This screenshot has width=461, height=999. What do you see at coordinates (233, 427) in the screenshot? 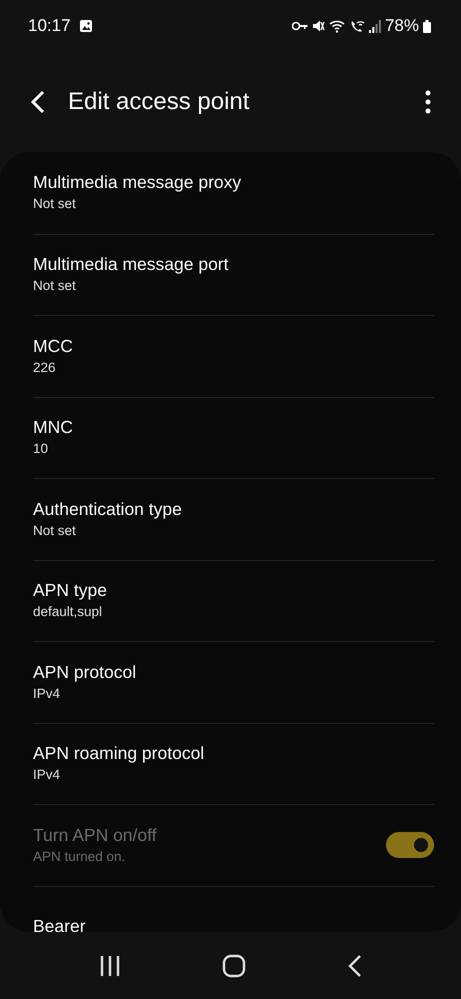
I see `setting-title: MNC` at bounding box center [233, 427].